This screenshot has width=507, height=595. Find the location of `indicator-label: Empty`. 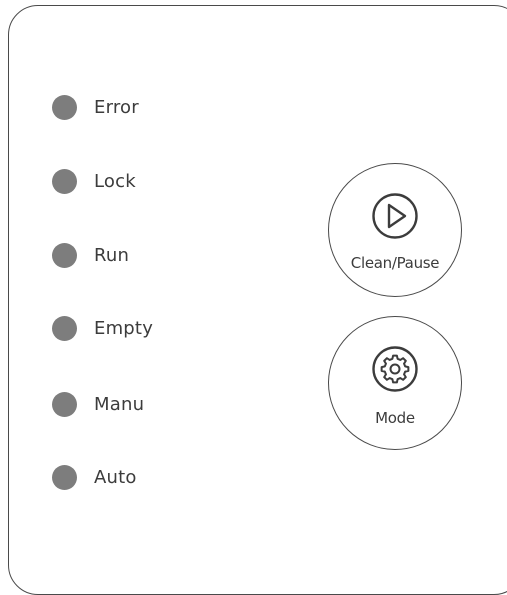

indicator-label: Empty is located at coordinates (124, 328).